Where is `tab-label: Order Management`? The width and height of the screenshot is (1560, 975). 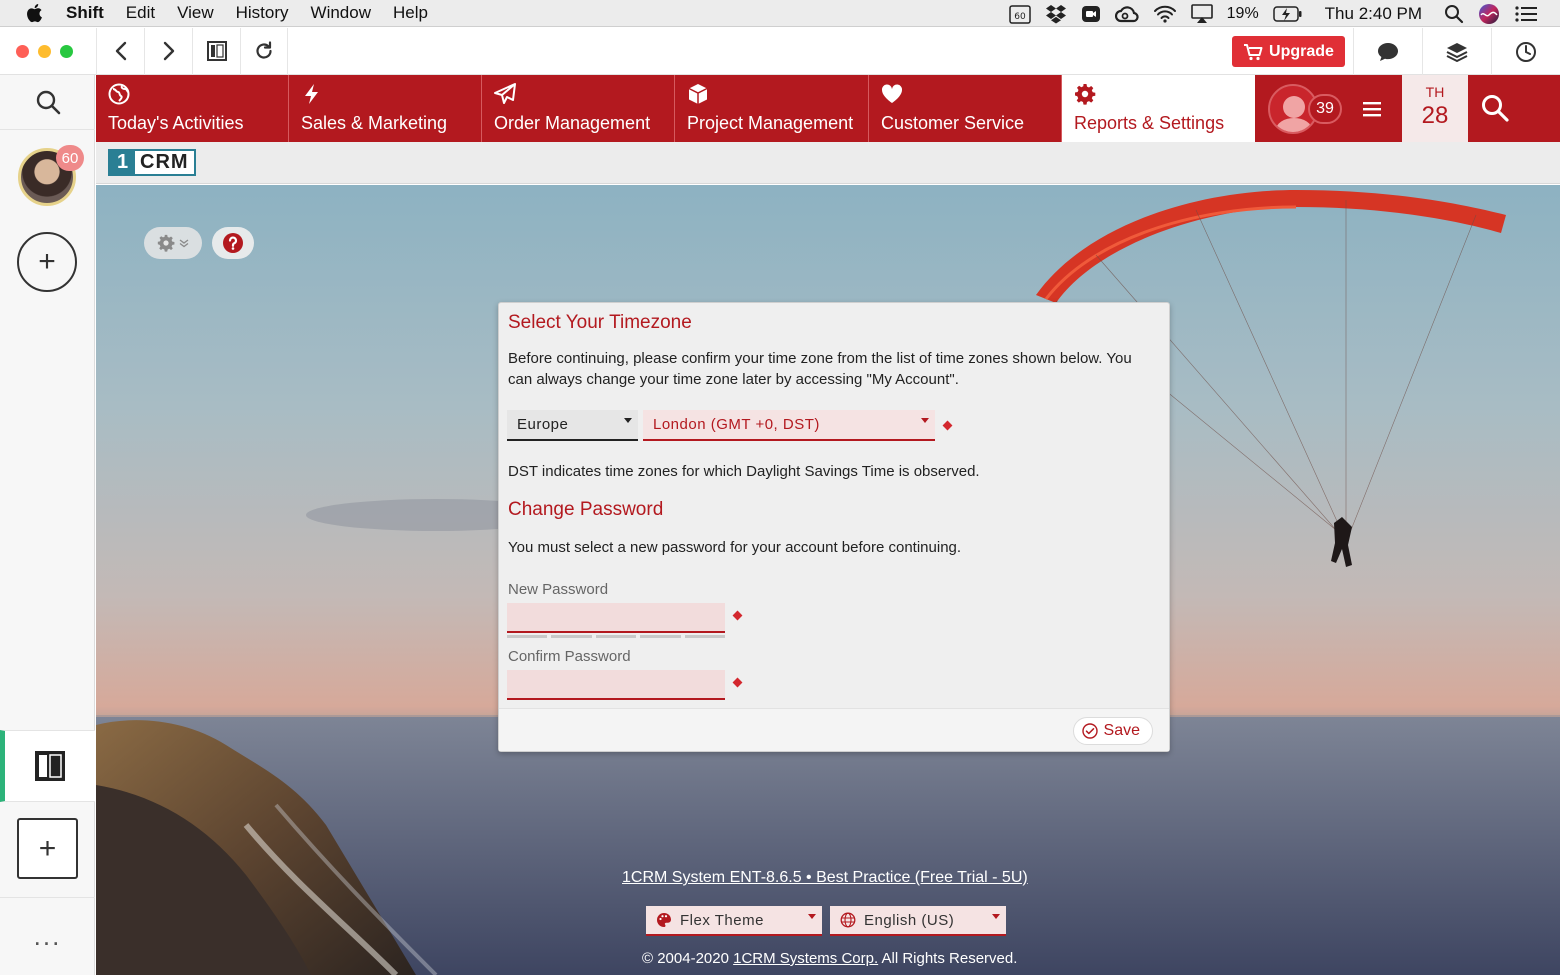
tab-label: Order Management is located at coordinates (572, 123).